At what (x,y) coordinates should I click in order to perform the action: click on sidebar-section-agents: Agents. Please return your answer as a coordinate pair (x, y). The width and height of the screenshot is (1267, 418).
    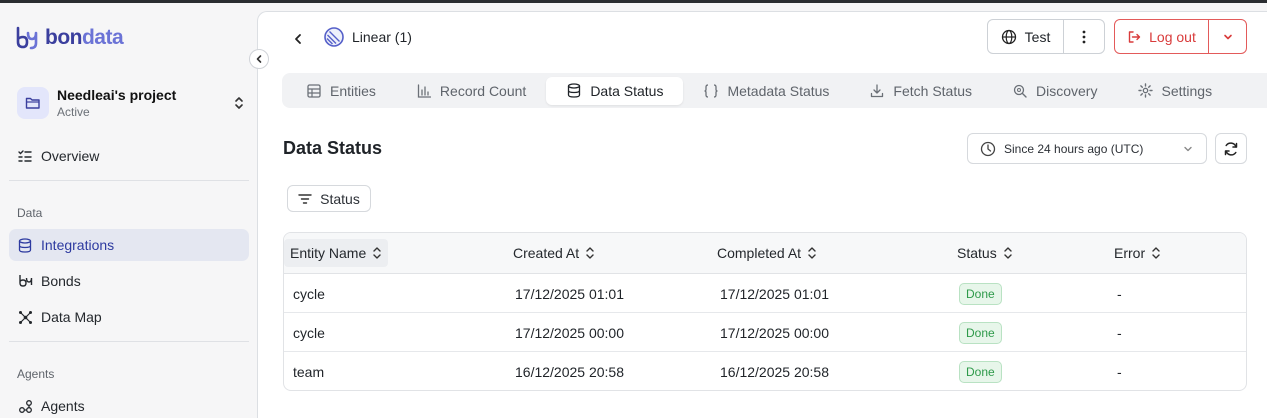
    Looking at the image, I should click on (36, 374).